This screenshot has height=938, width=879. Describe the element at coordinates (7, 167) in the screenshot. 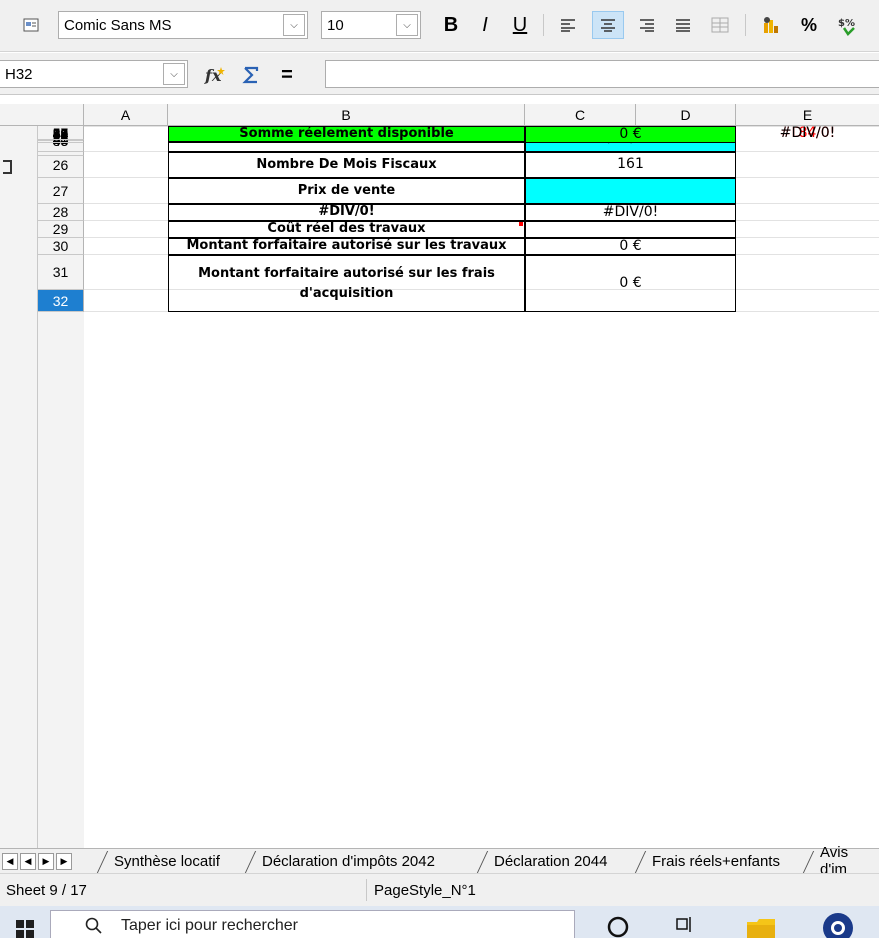

I see `outline-collapse-icon` at that location.